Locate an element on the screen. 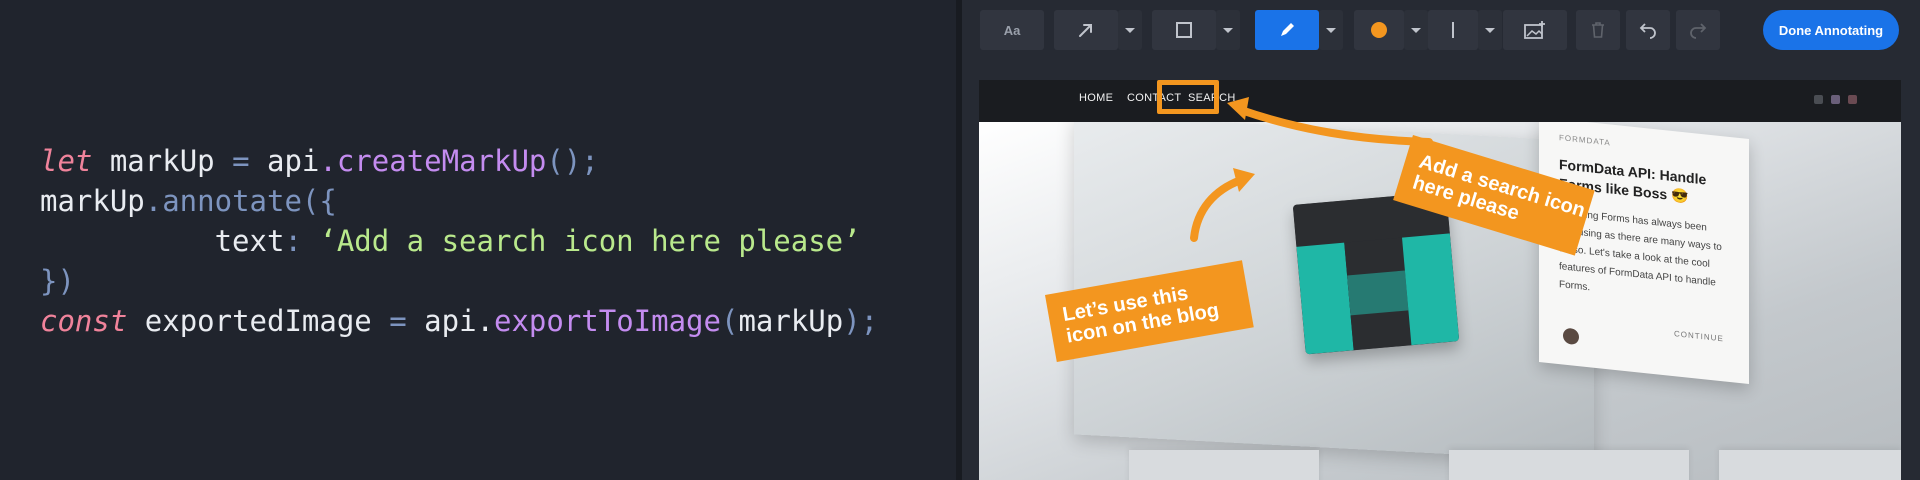  undo-button is located at coordinates (1648, 30).